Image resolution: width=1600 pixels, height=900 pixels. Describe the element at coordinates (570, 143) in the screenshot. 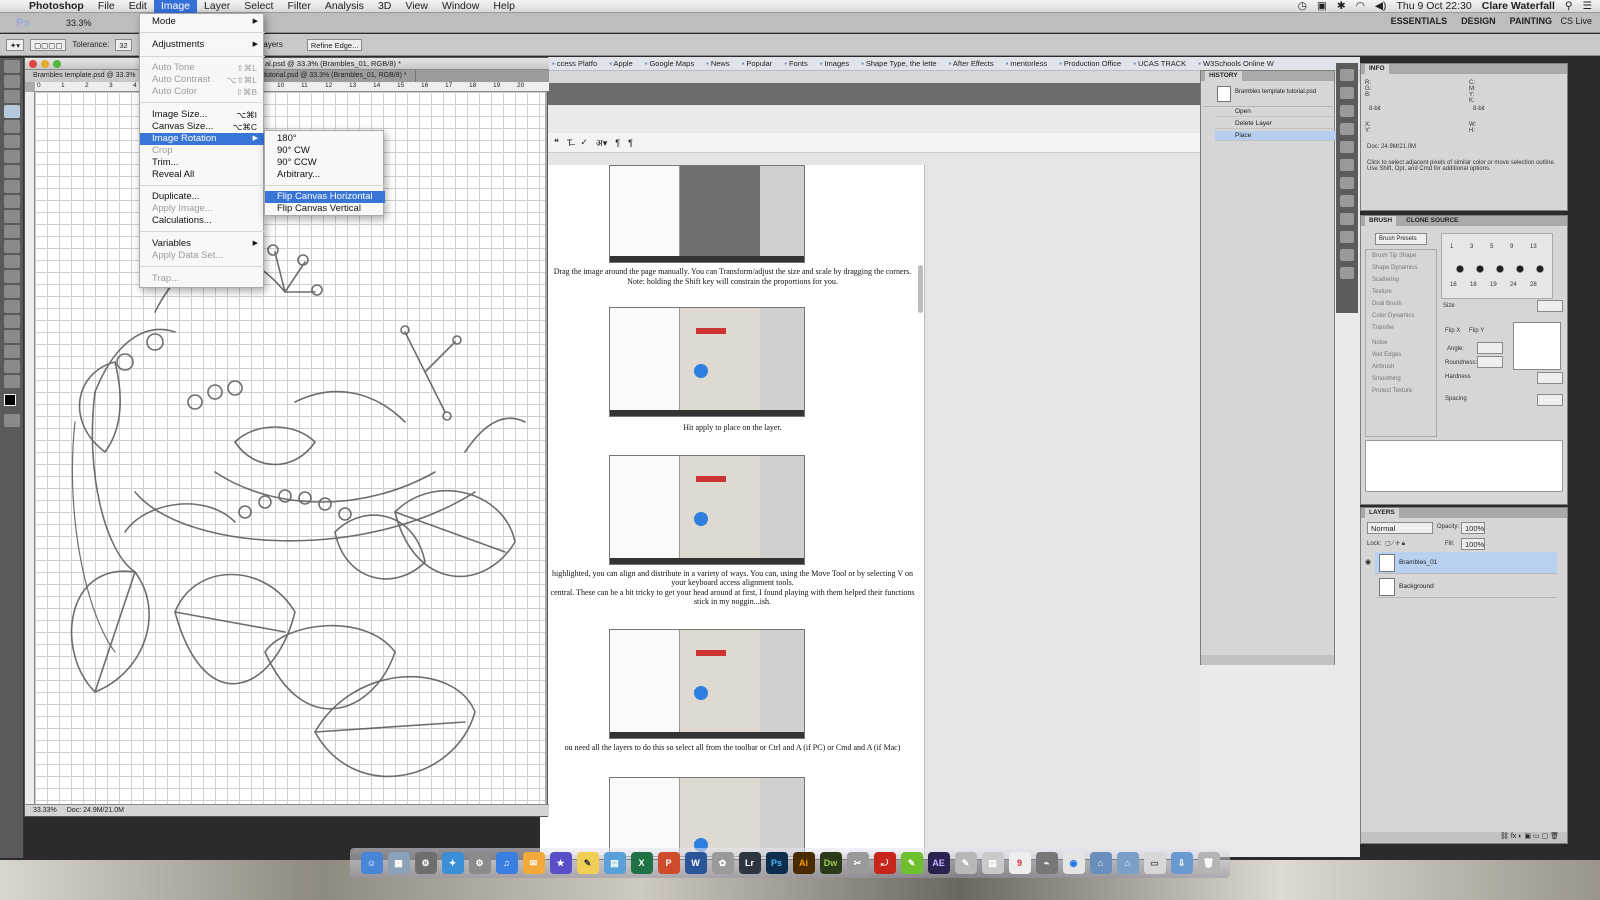

I see `strikethrough-icon: T̶` at that location.